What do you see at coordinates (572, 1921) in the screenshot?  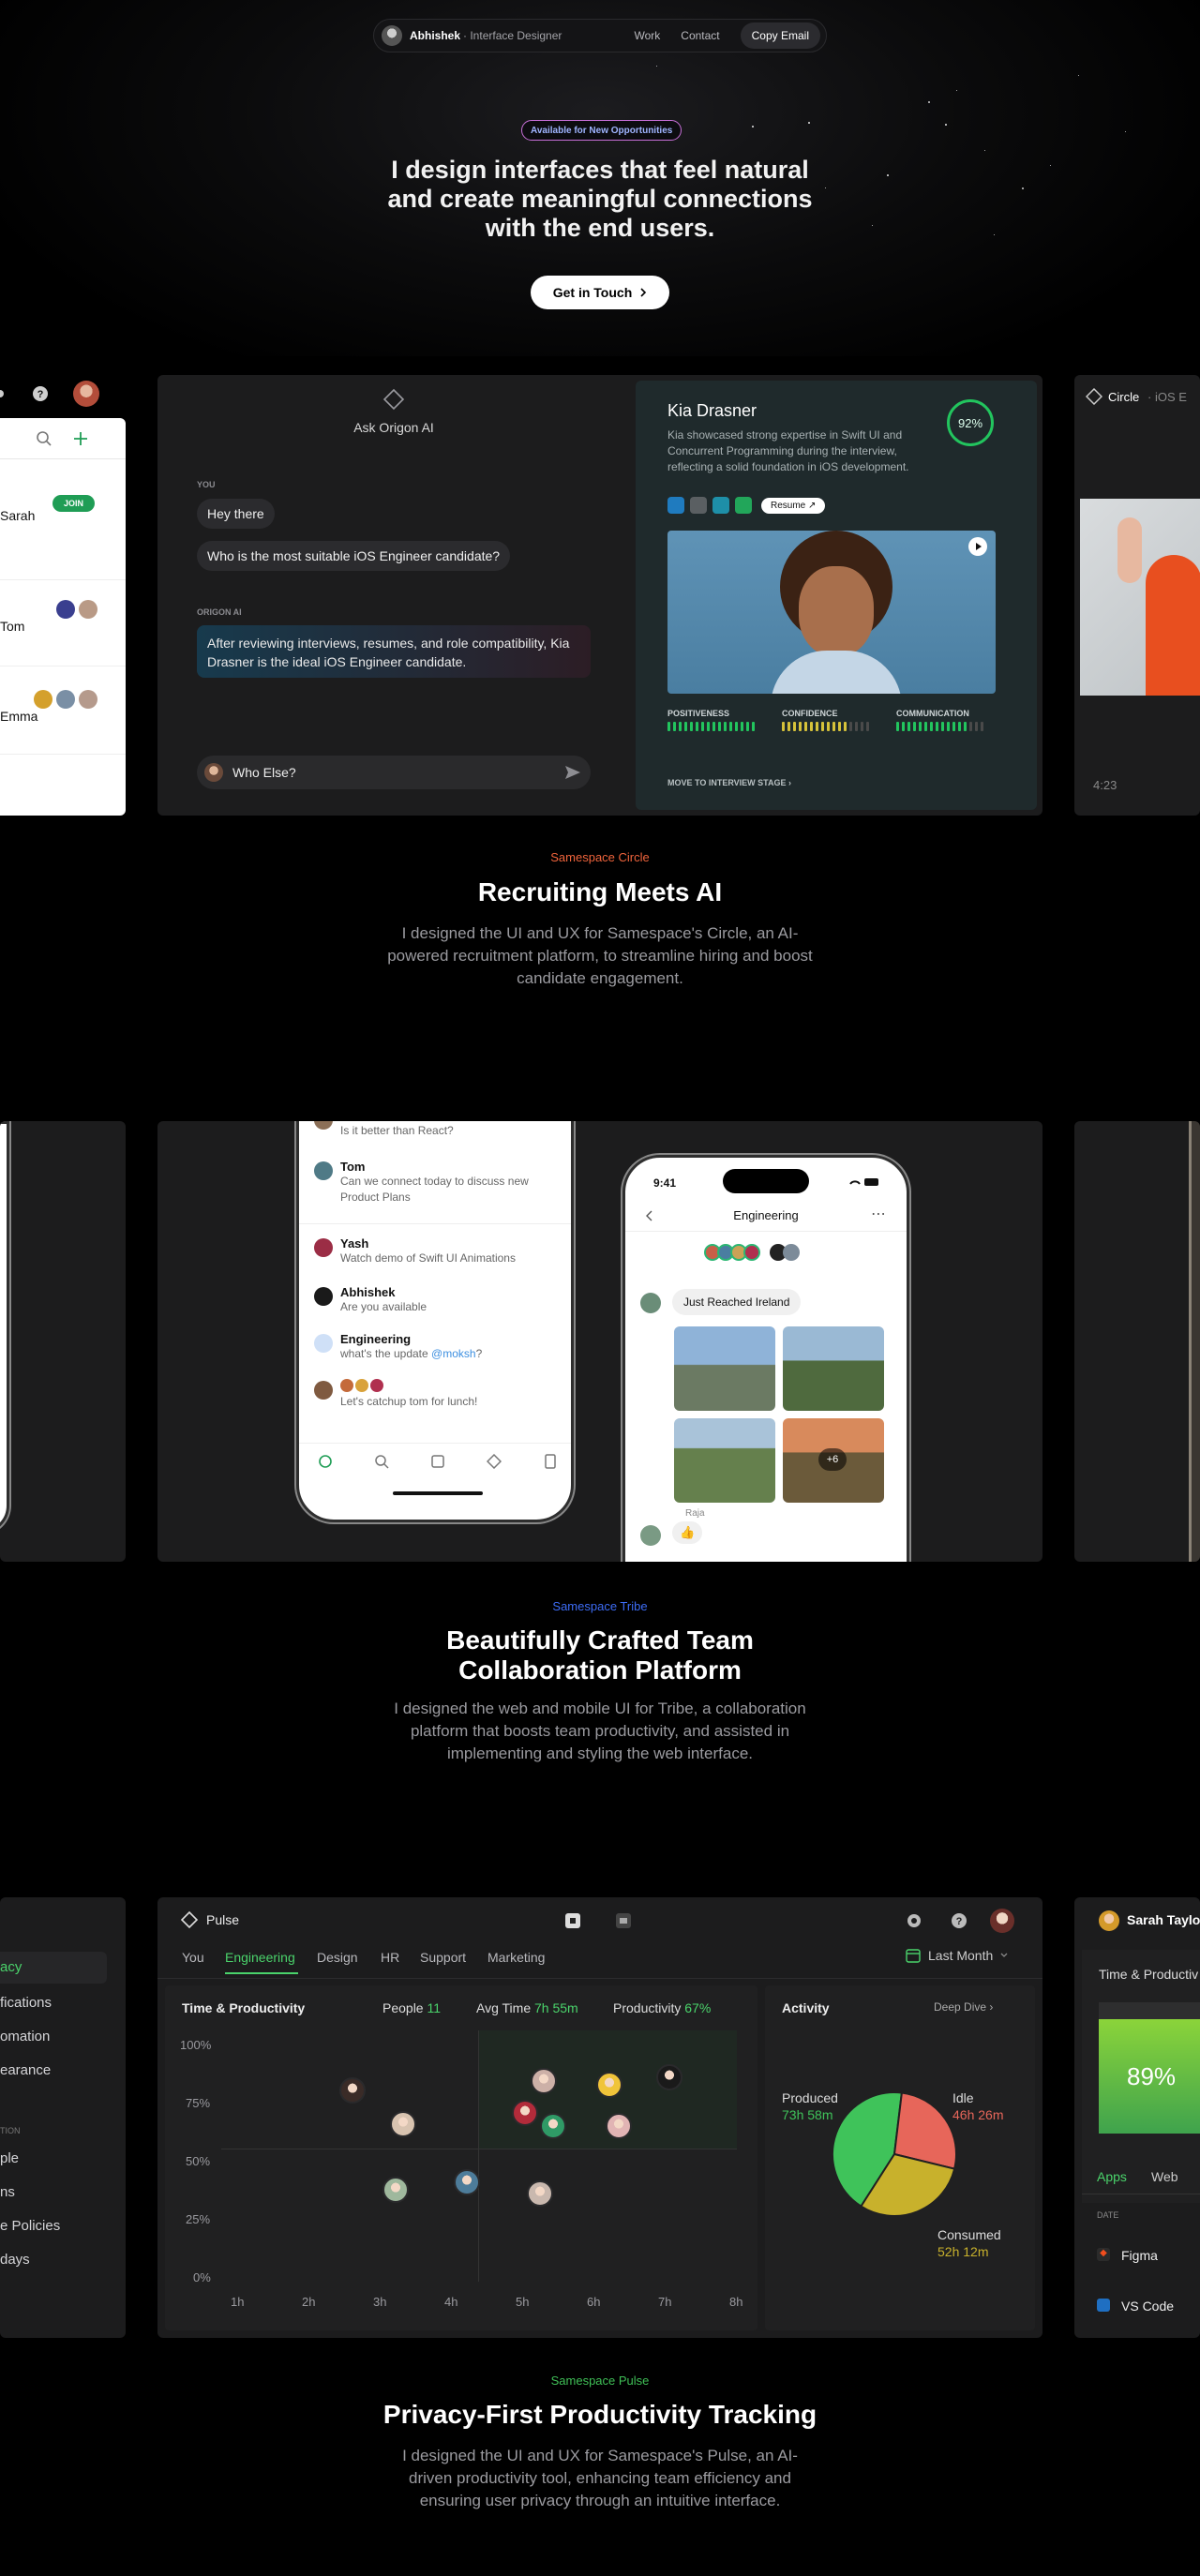 I see `puzzle-icon` at bounding box center [572, 1921].